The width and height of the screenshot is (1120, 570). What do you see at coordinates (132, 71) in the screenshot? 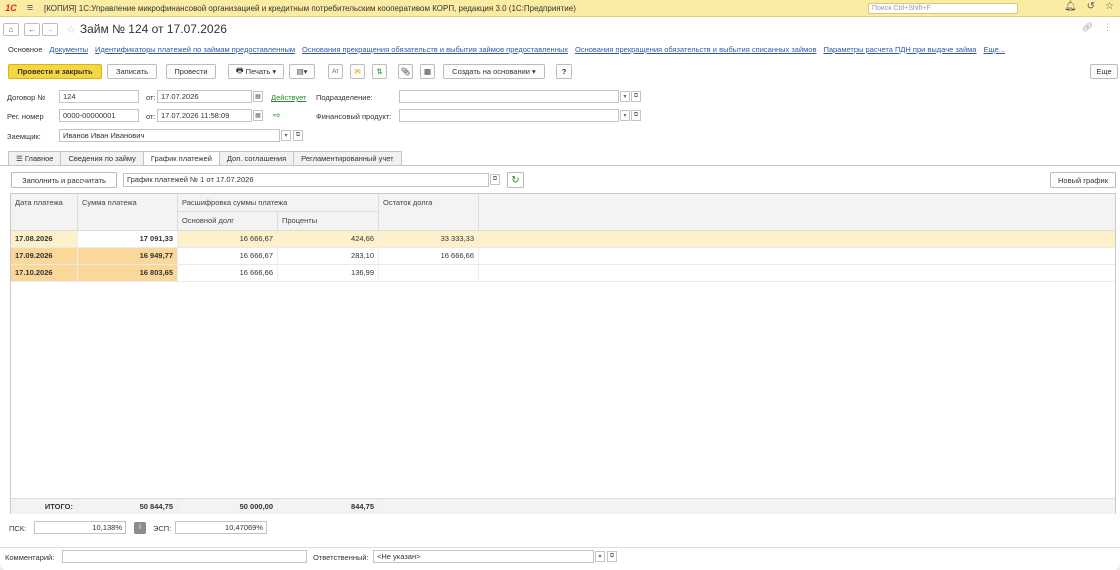
I see `write-button: Записать` at bounding box center [132, 71].